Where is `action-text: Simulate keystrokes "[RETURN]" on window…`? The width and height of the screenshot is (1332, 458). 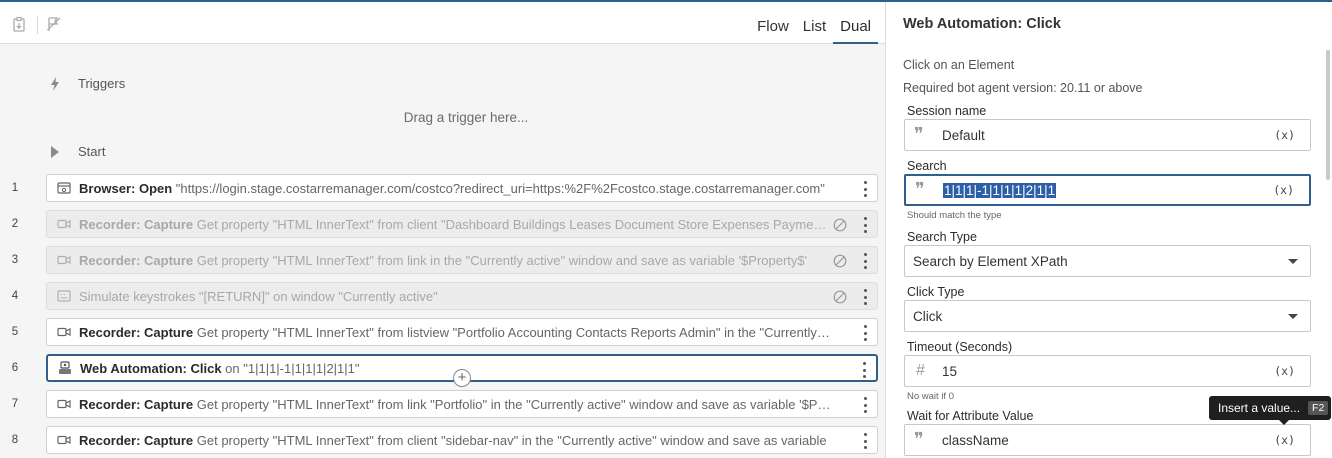
action-text: Simulate keystrokes "[RETURN]" on window… is located at coordinates (258, 296).